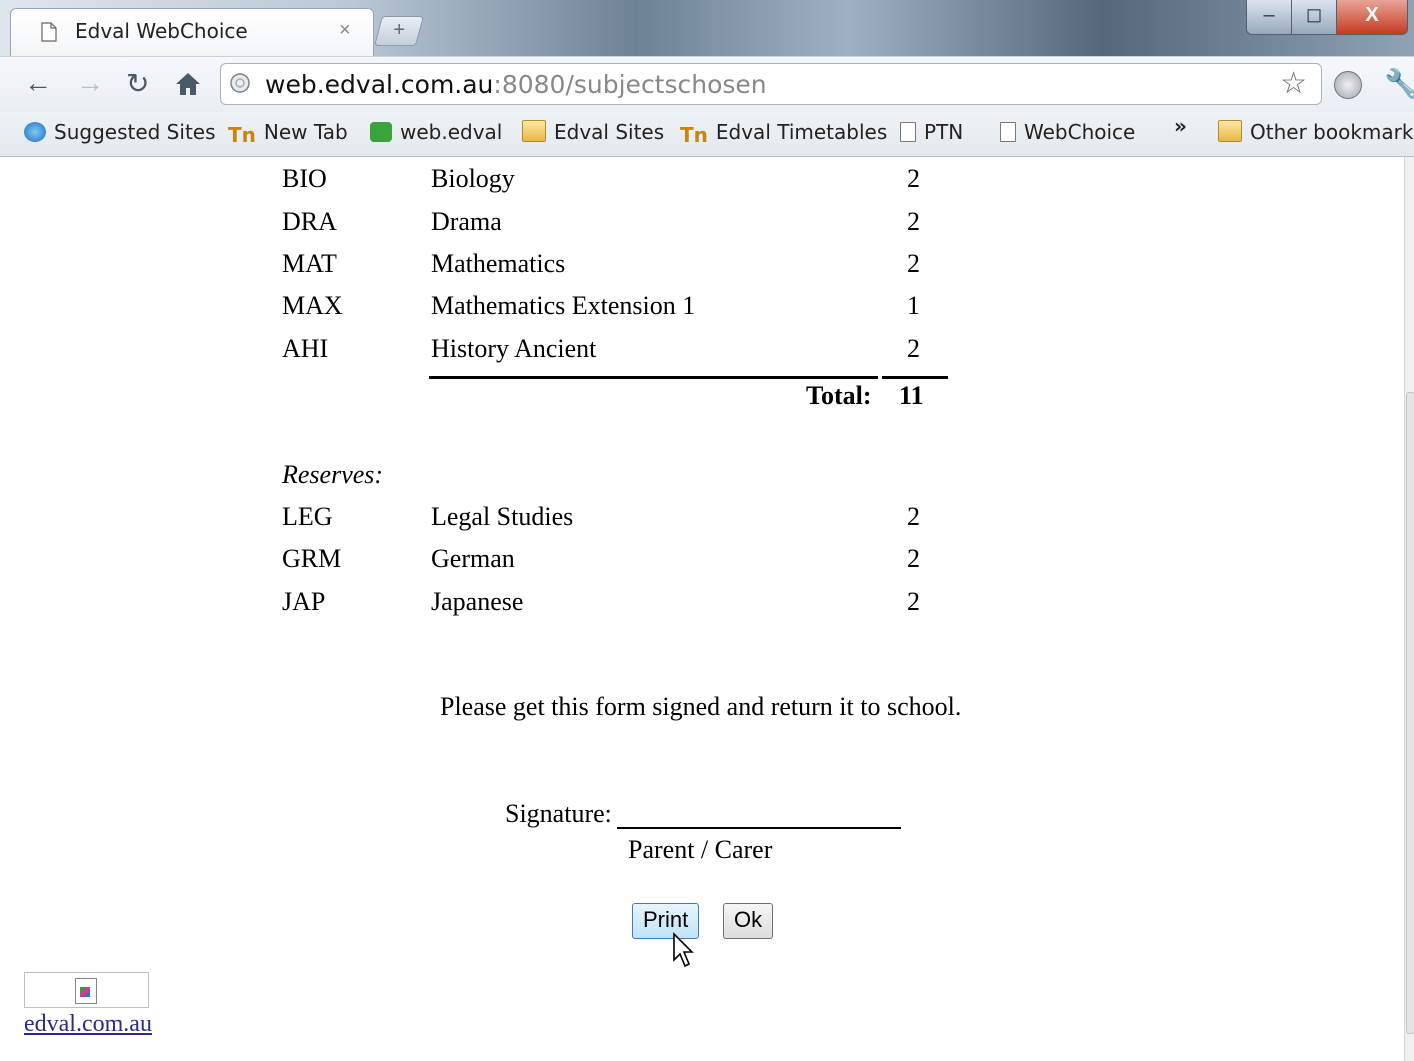 Image resolution: width=1414 pixels, height=1061 pixels. I want to click on tab-title: Edval WebChoice, so click(161, 31).